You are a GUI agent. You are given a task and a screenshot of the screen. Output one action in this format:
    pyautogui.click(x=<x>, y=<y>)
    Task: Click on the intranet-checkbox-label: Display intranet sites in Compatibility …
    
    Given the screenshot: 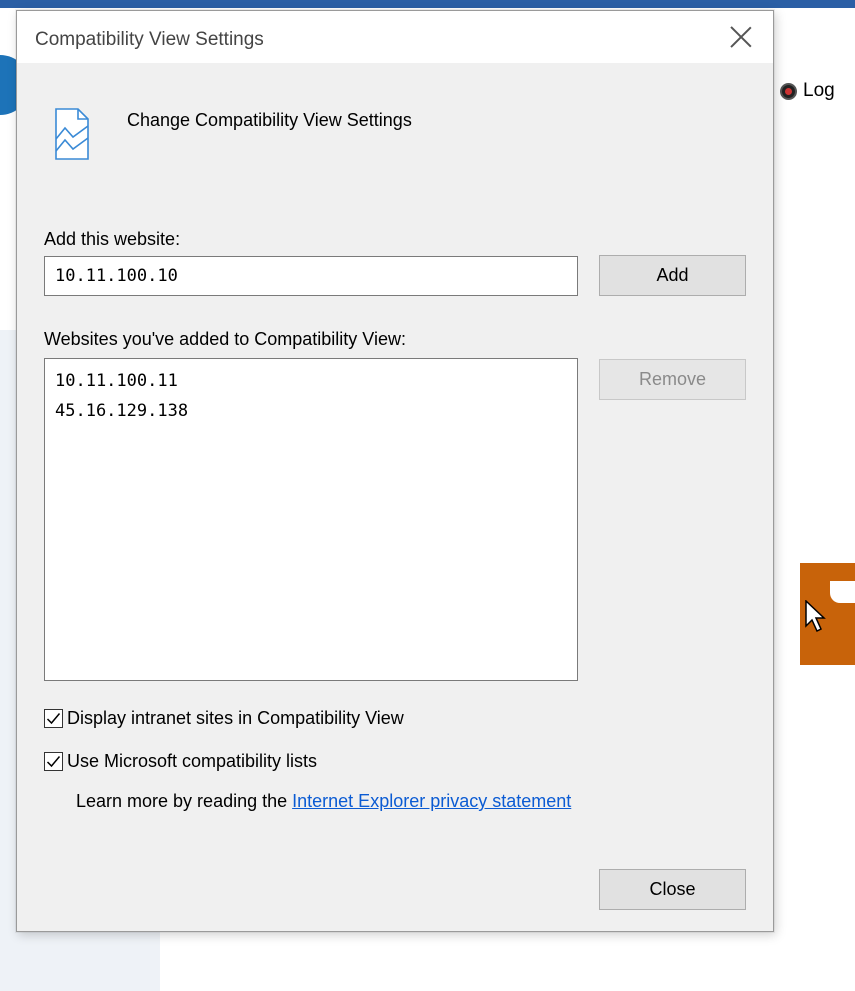 What is the action you would take?
    pyautogui.click(x=235, y=718)
    